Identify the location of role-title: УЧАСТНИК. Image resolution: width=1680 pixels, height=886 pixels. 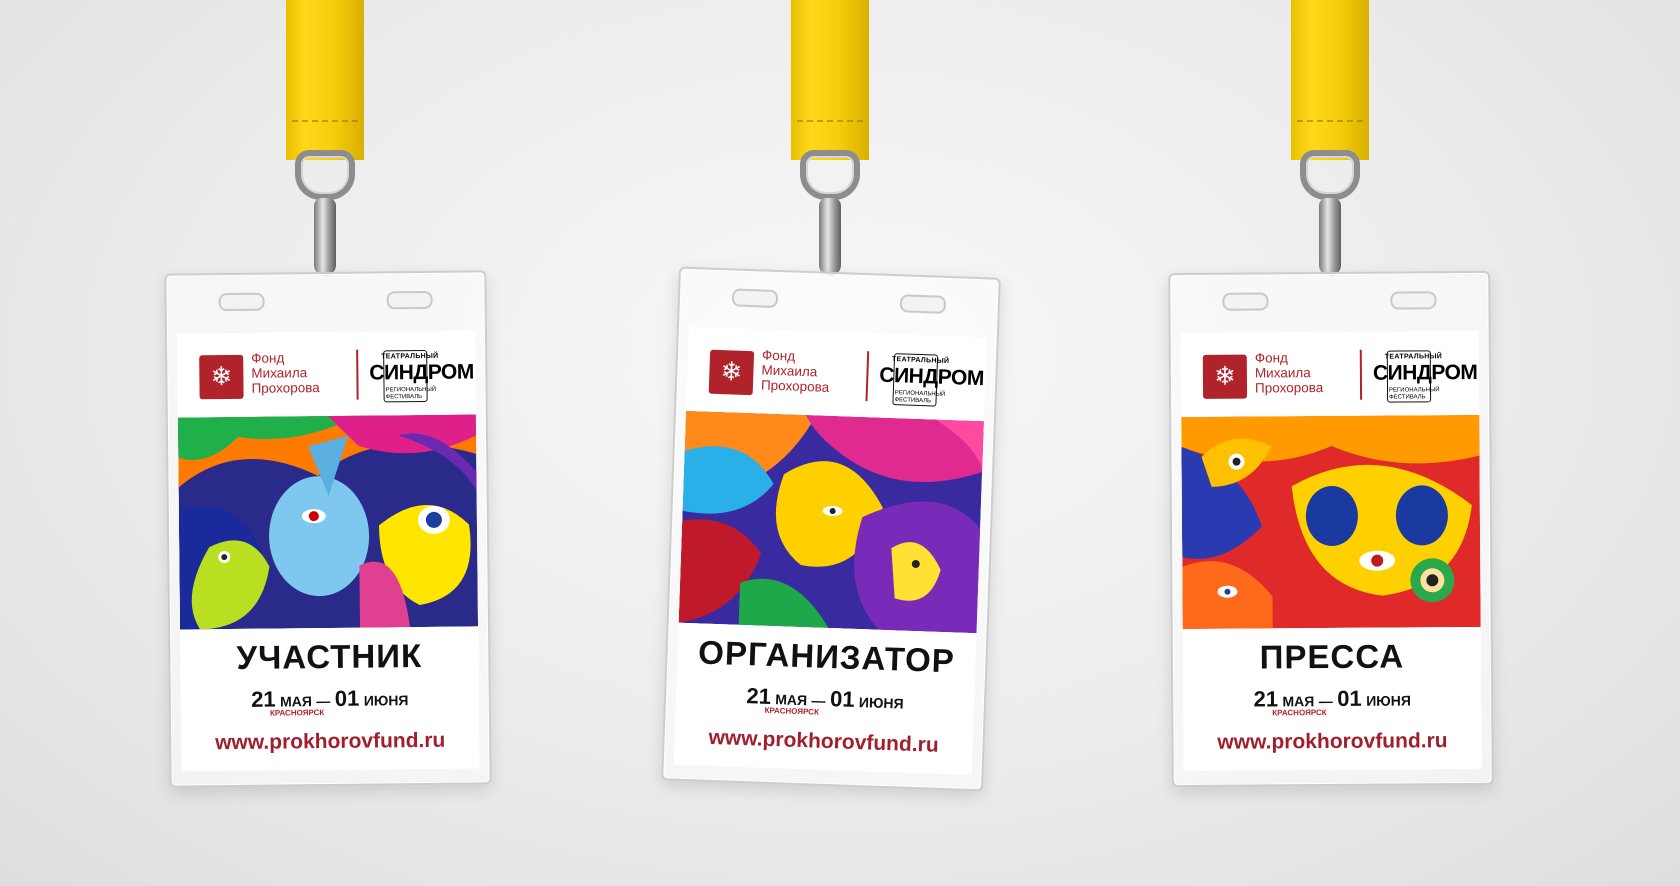
(329, 656).